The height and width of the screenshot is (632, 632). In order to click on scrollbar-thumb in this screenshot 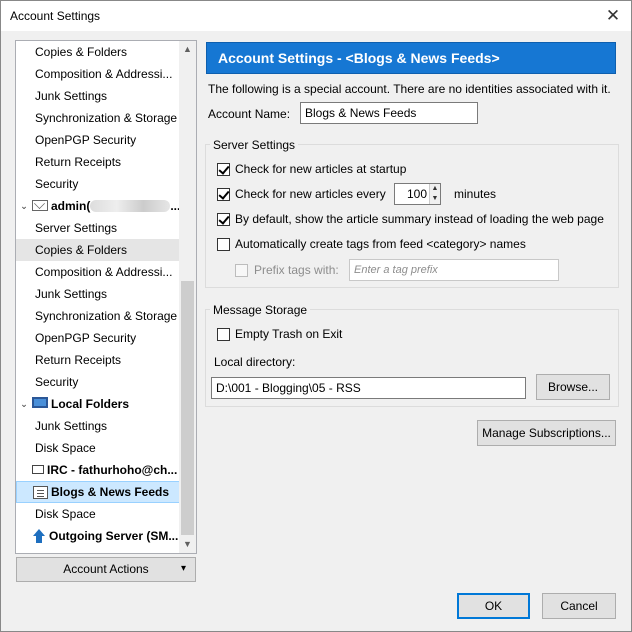, I will do `click(187, 408)`.